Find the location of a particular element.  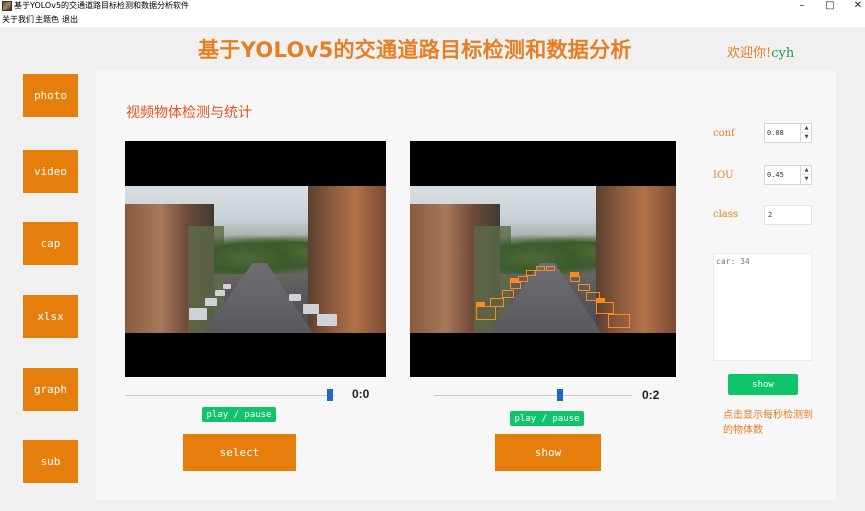

show-detection-button: show is located at coordinates (548, 452).